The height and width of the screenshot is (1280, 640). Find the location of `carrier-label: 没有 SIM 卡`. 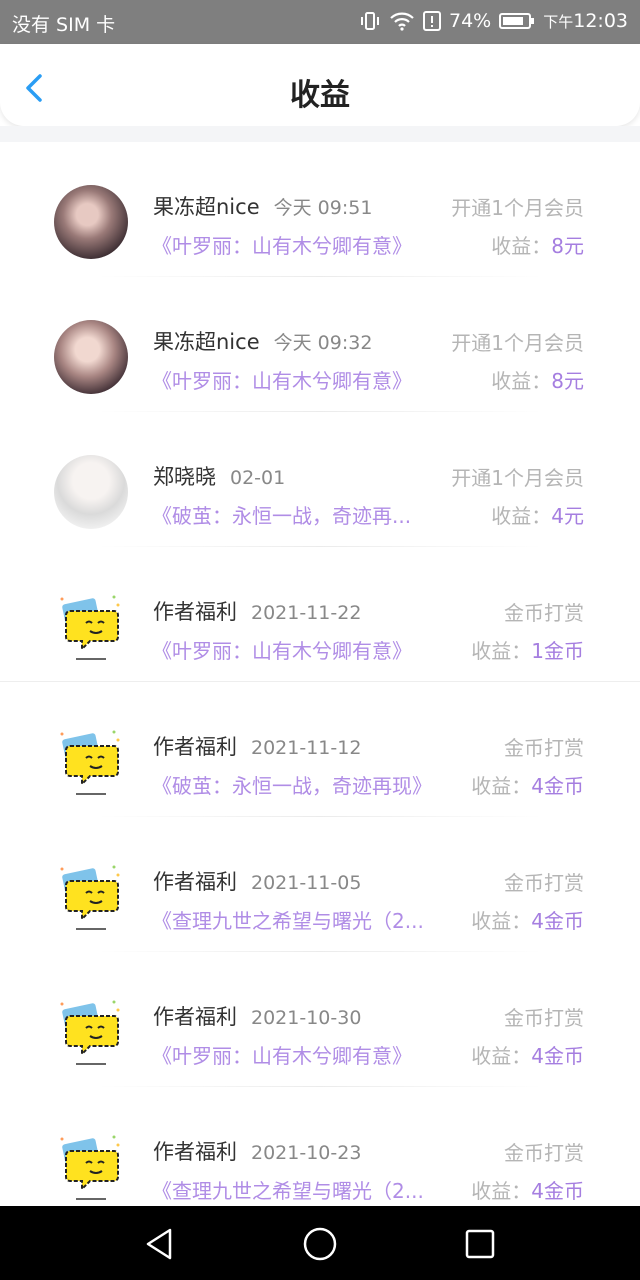

carrier-label: 没有 SIM 卡 is located at coordinates (64, 25).